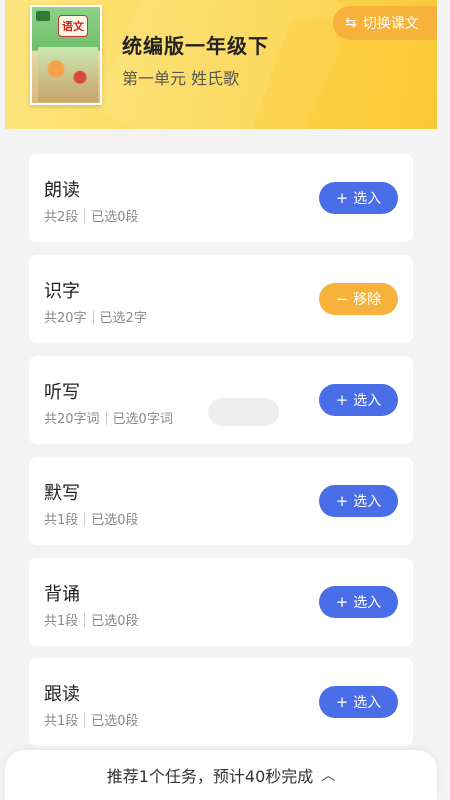 This screenshot has height=800, width=450. Describe the element at coordinates (367, 300) in the screenshot. I see `remove-label: 移除` at that location.